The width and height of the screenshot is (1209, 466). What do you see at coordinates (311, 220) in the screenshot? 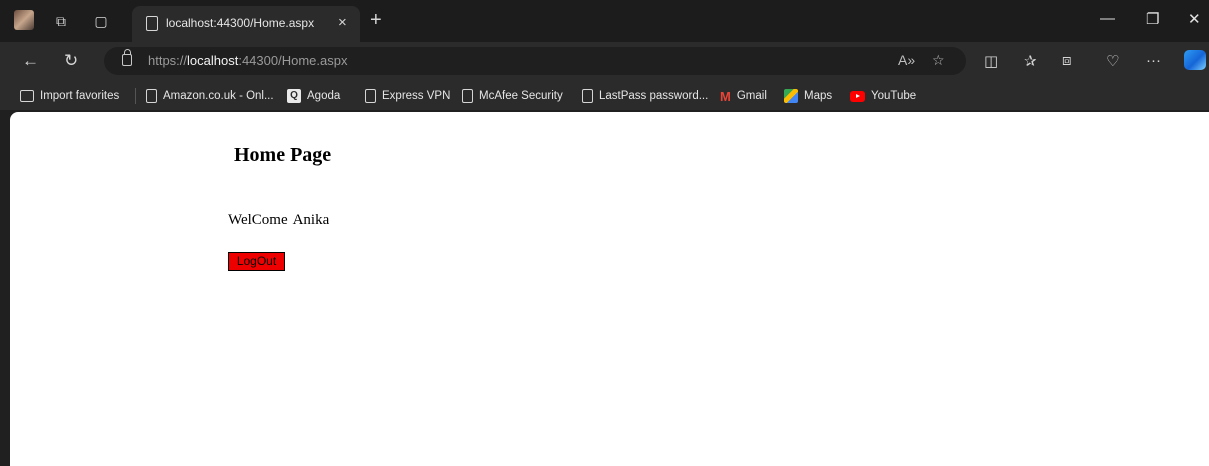
I see `user-name: Anika` at bounding box center [311, 220].